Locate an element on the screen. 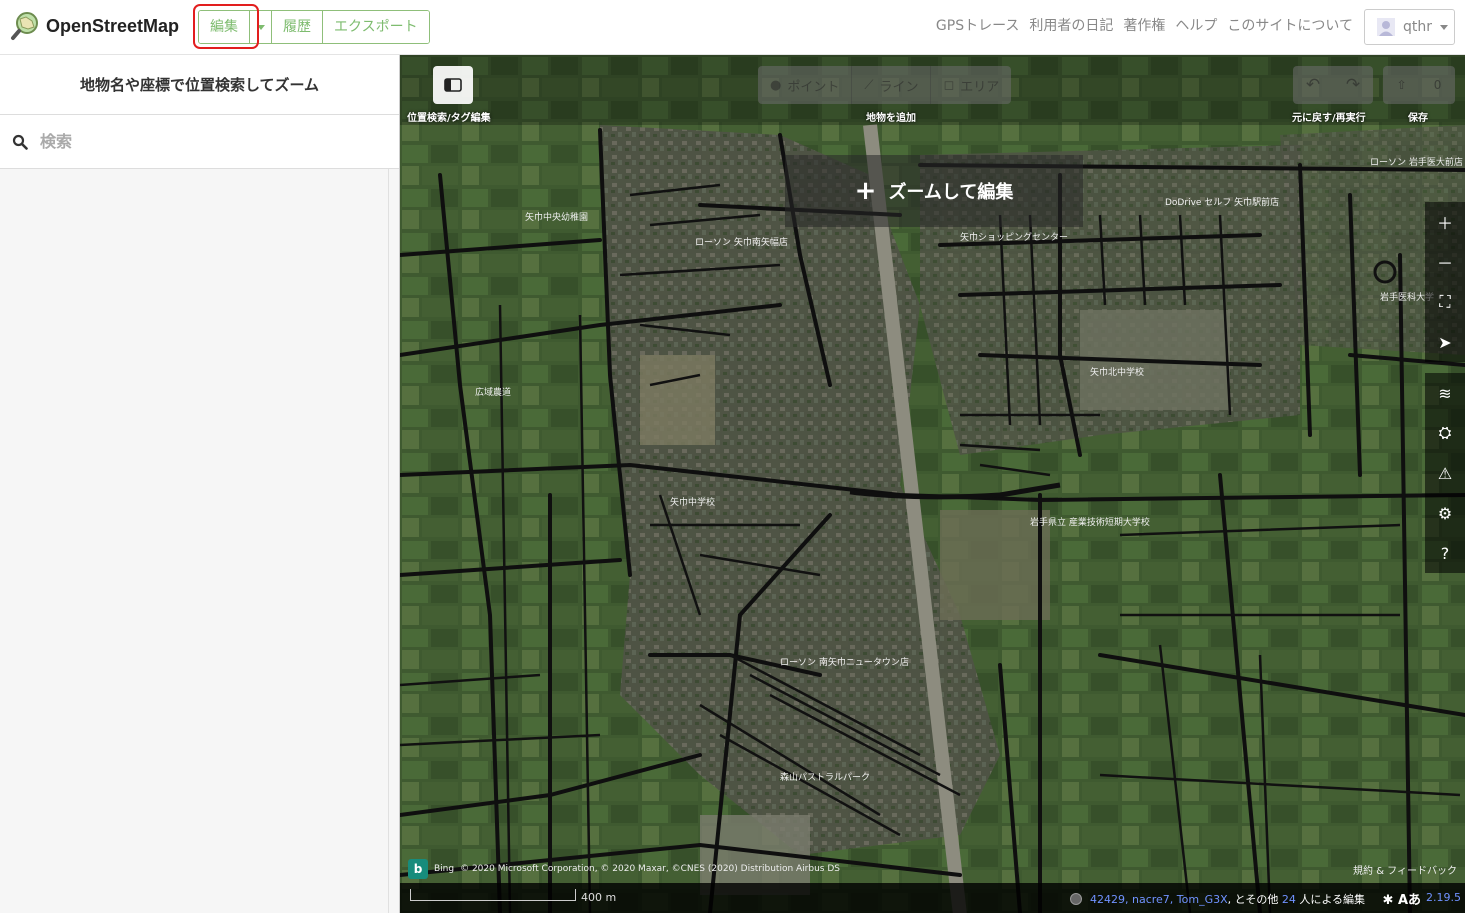  contributors-mid: とその他 is located at coordinates (1256, 899).